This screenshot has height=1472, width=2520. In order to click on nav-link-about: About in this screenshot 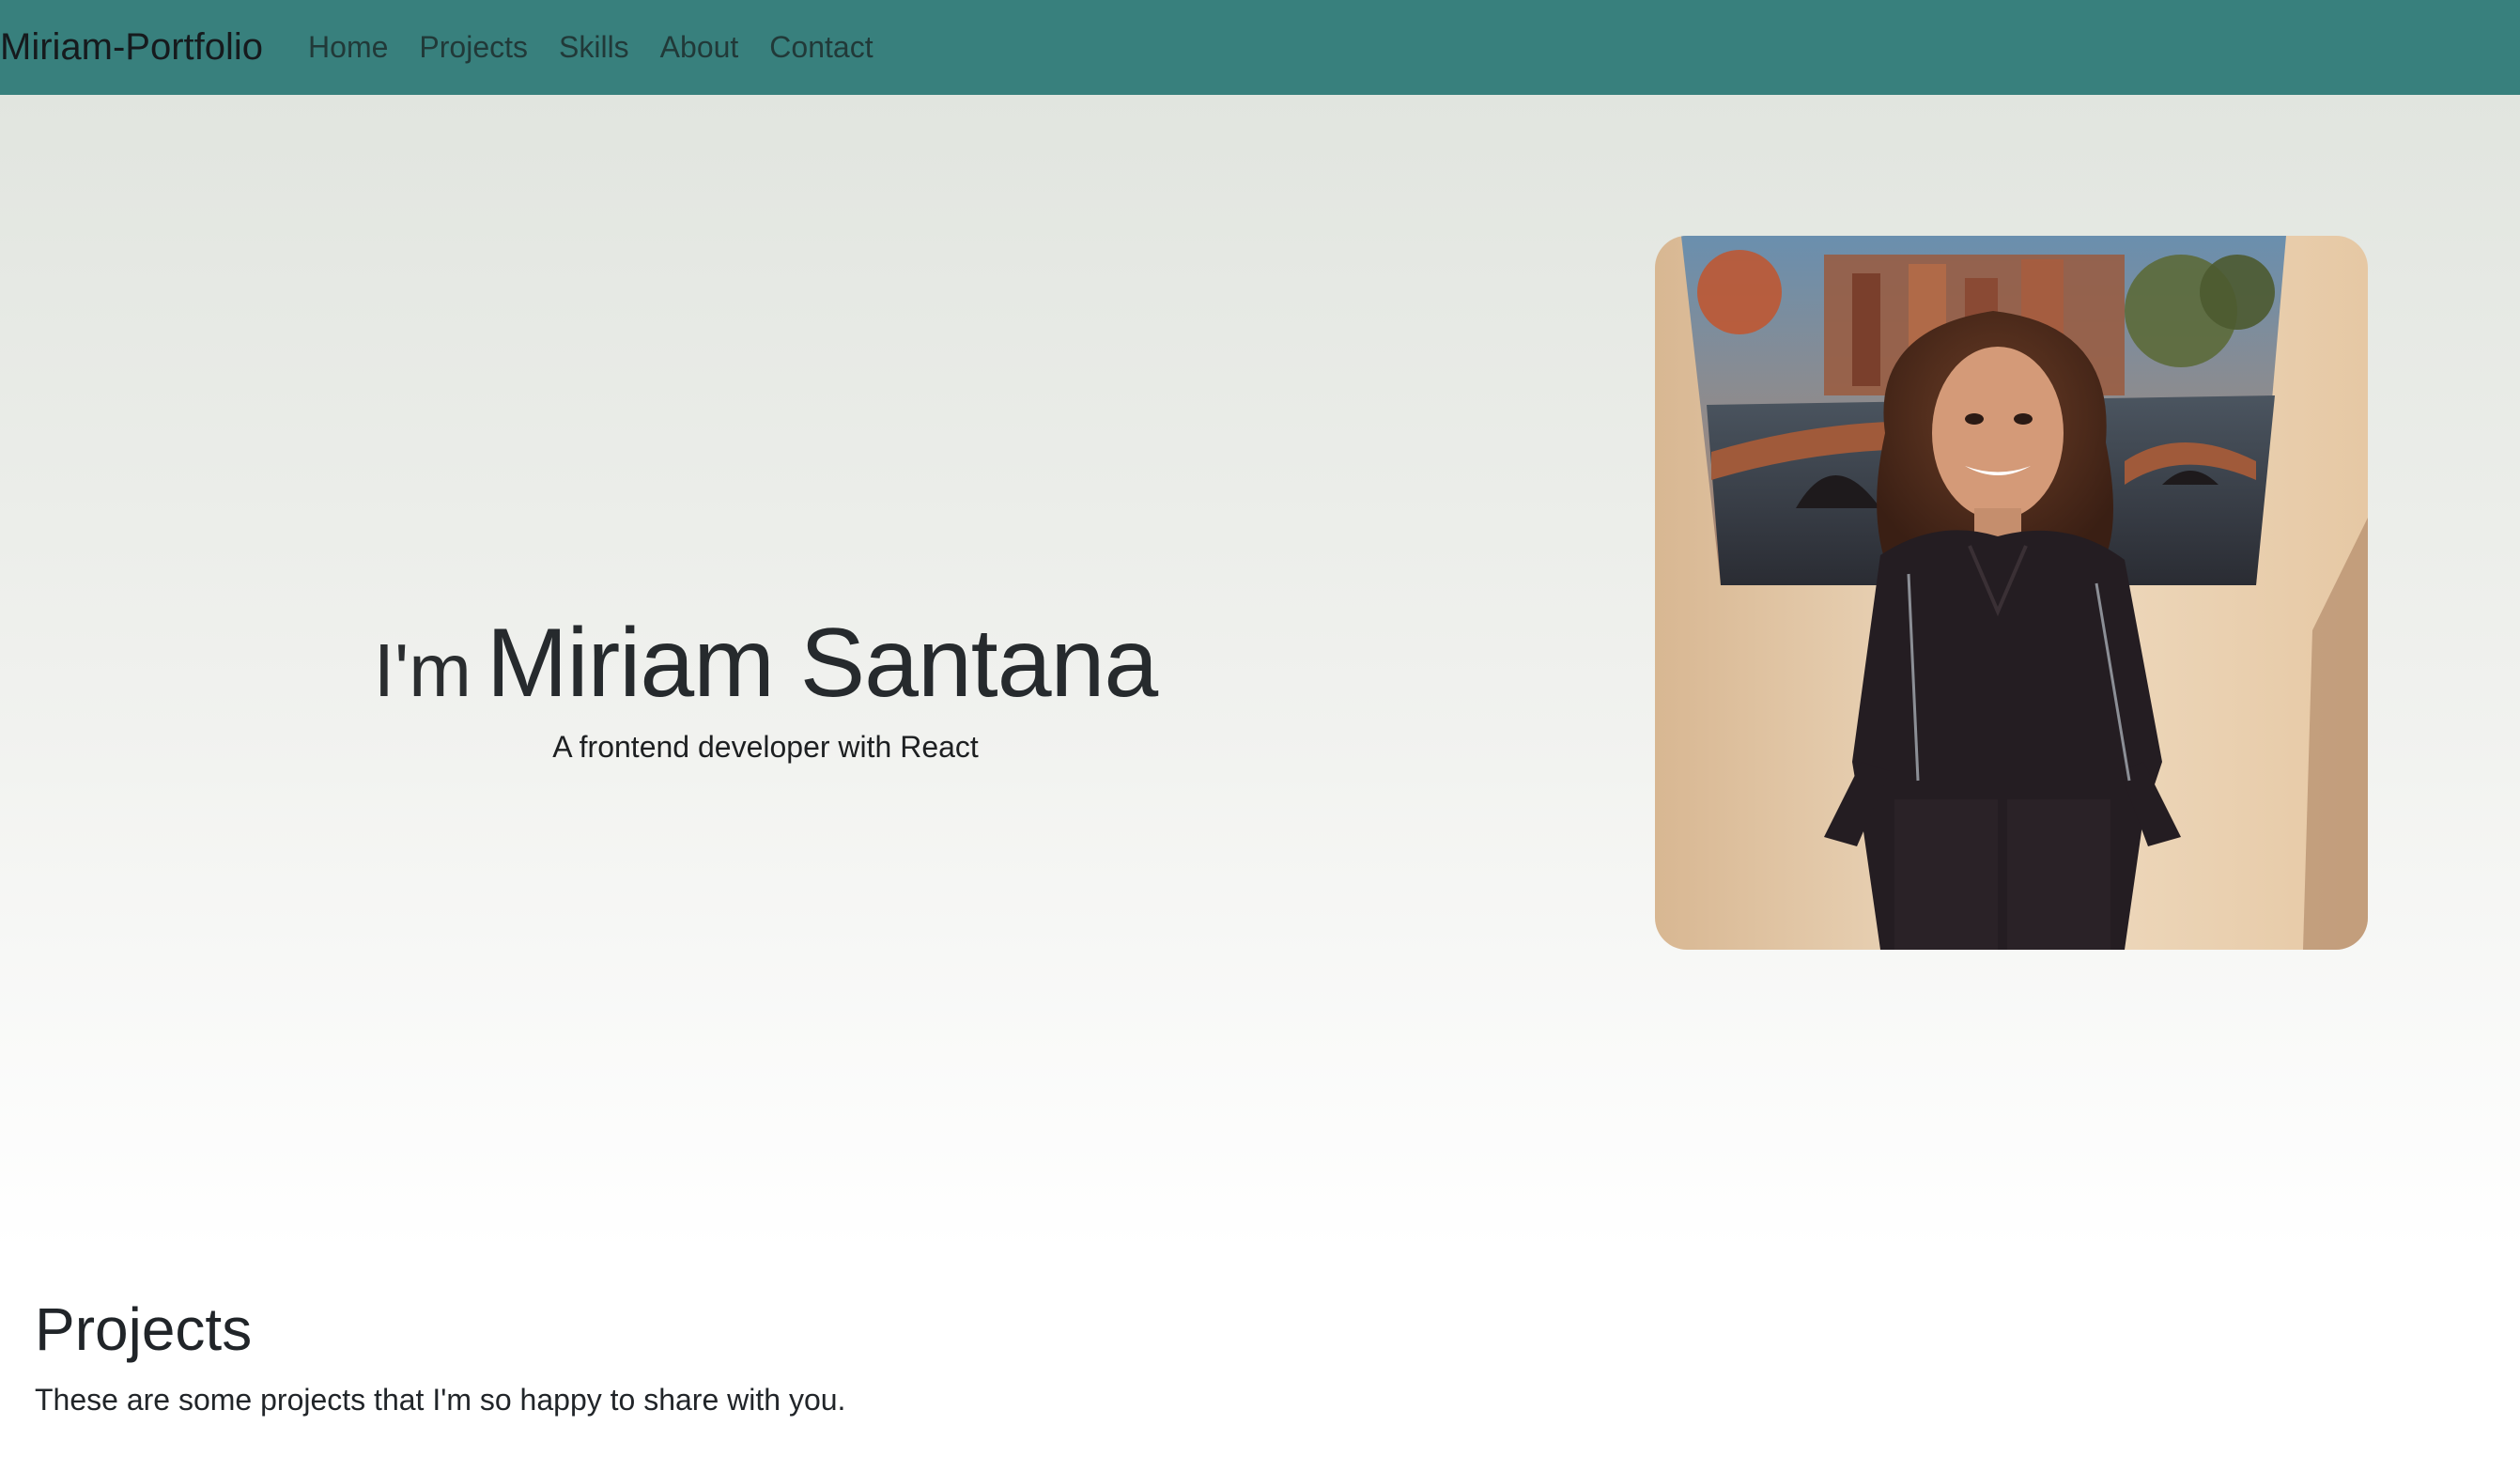, I will do `click(699, 48)`.